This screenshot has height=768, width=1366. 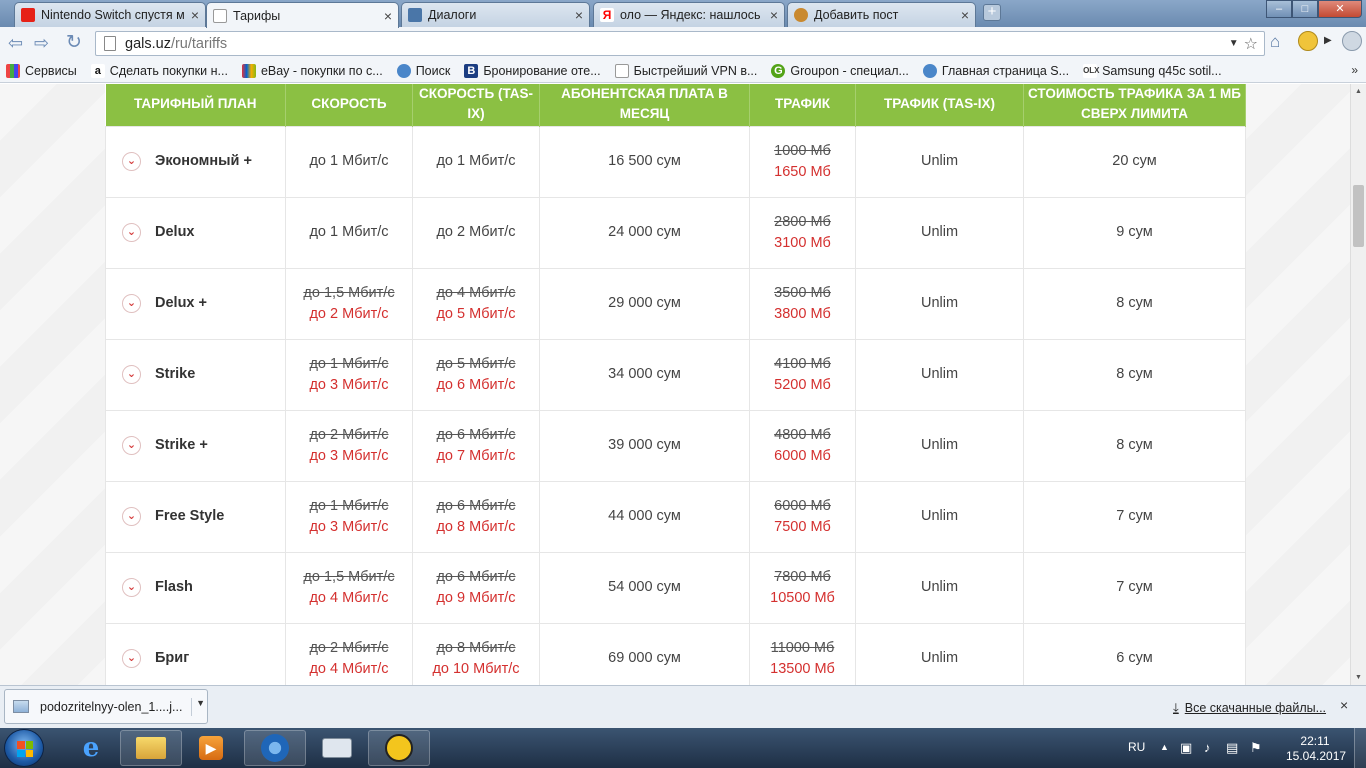 I want to click on overlimit-cell: 6 сум, so click(x=1134, y=653).